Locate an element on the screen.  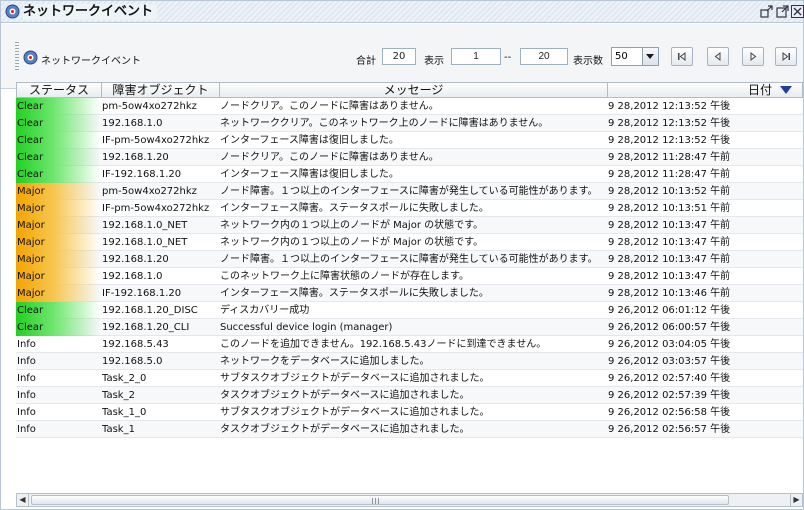
scroll-right-icon: ▶ is located at coordinates (796, 500).